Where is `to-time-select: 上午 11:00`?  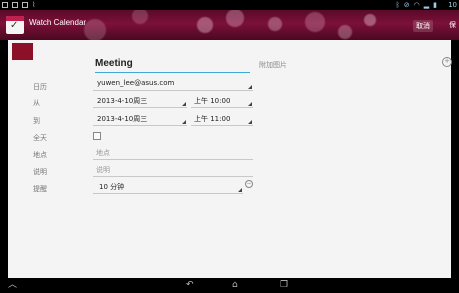
to-time-select: 上午 11:00 is located at coordinates (222, 120).